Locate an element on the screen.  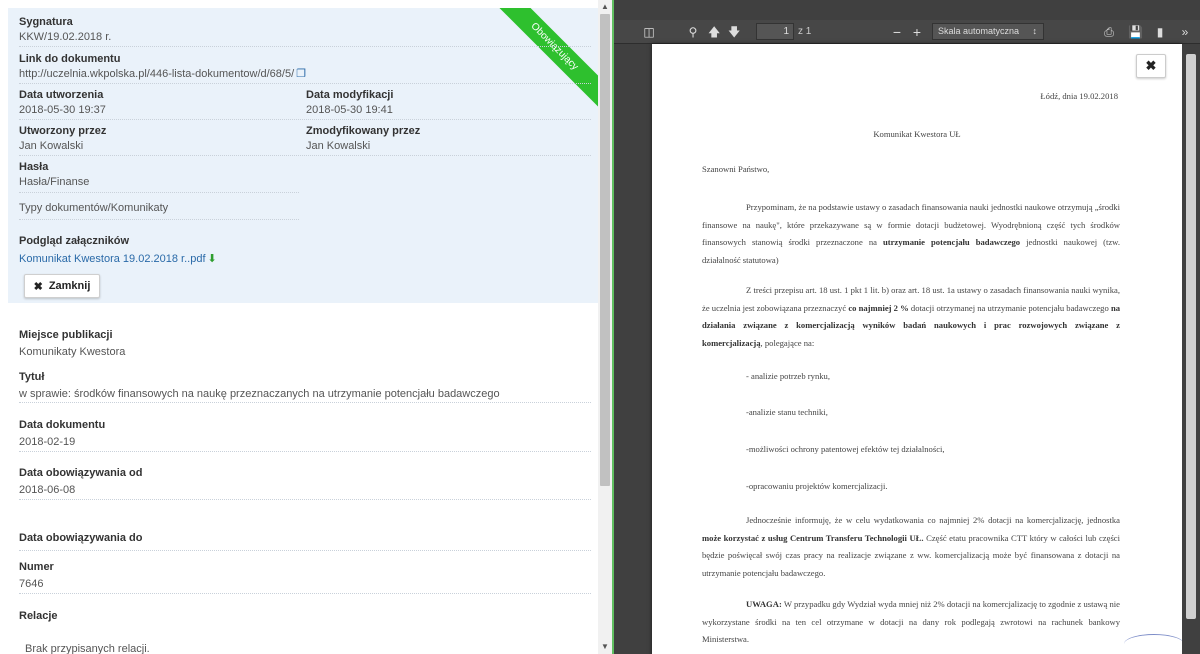
field-number: Numer 7646 is located at coordinates (36, 576).